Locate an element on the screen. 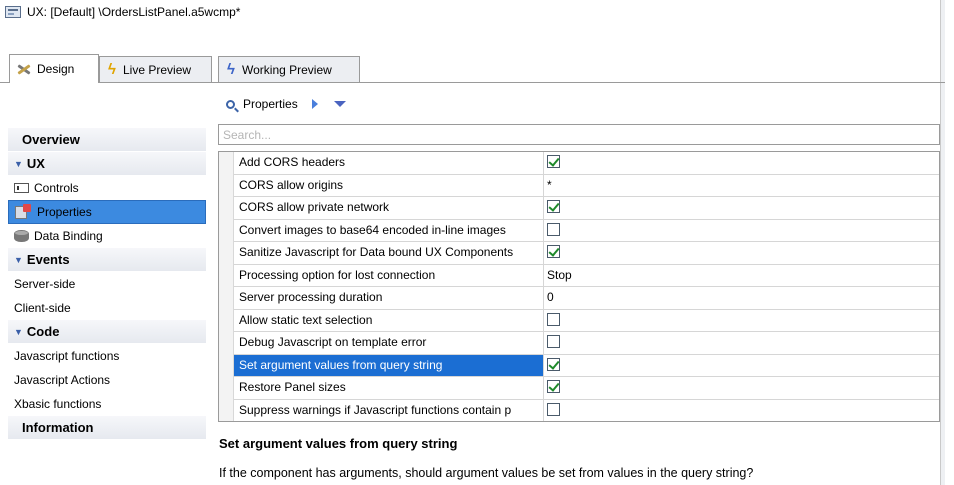 The image size is (954, 485). window-title: UX: [Default] \OrdersListPanel.a5wcmp* is located at coordinates (134, 12).